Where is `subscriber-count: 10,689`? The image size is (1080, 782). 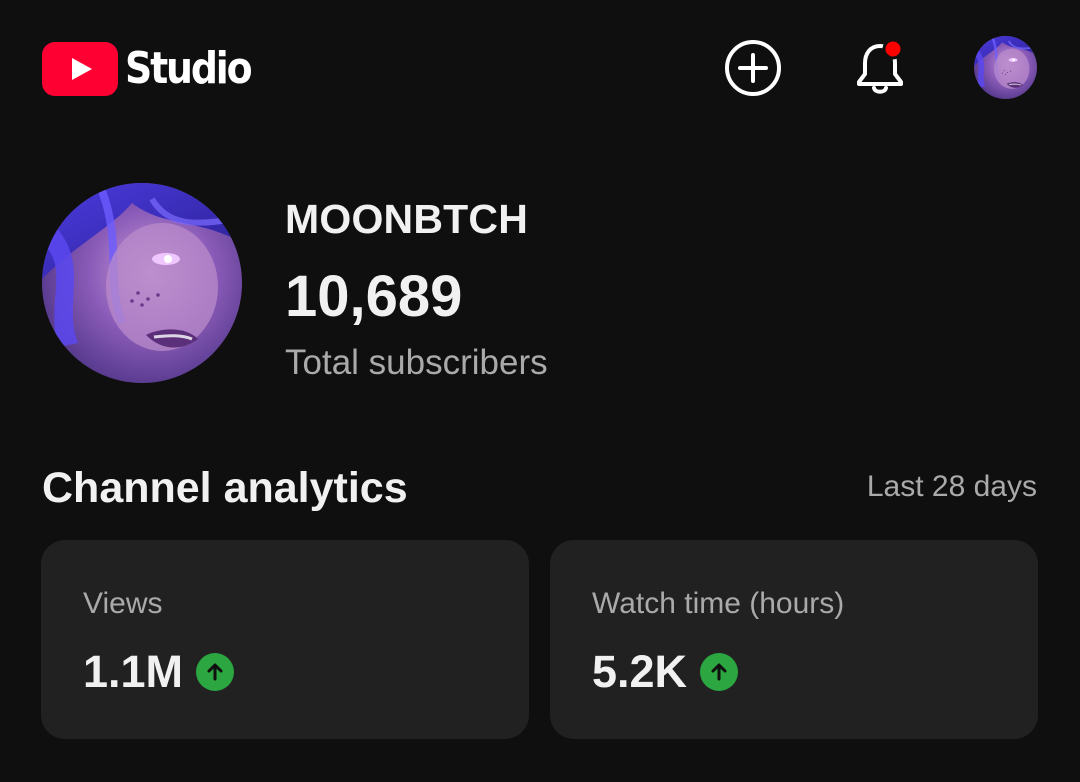
subscriber-count: 10,689 is located at coordinates (374, 296).